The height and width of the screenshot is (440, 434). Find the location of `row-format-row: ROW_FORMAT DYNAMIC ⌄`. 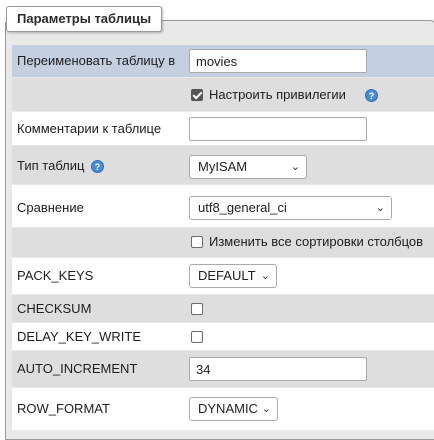

row-format-row: ROW_FORMAT DYNAMIC ⌄ is located at coordinates (223, 409).